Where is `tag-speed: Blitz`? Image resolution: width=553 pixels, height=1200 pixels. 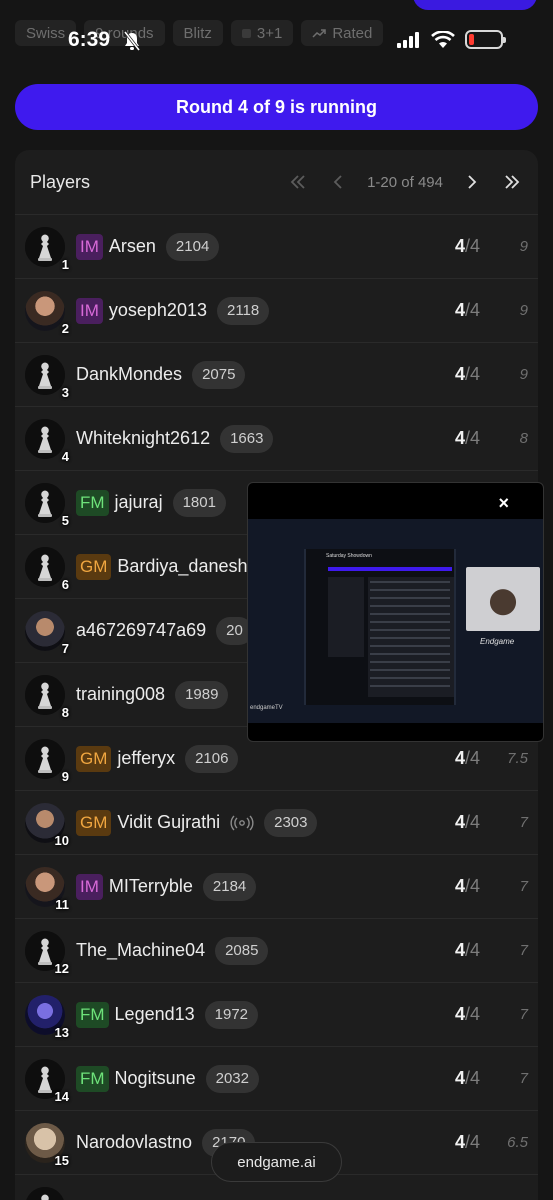 tag-speed: Blitz is located at coordinates (197, 33).